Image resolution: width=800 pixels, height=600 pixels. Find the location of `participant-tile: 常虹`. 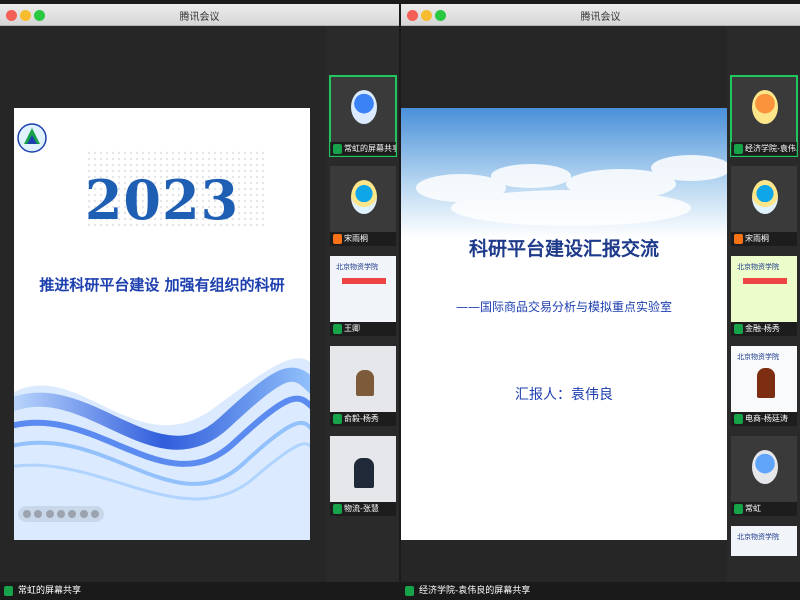

participant-tile: 常虹 is located at coordinates (764, 476).